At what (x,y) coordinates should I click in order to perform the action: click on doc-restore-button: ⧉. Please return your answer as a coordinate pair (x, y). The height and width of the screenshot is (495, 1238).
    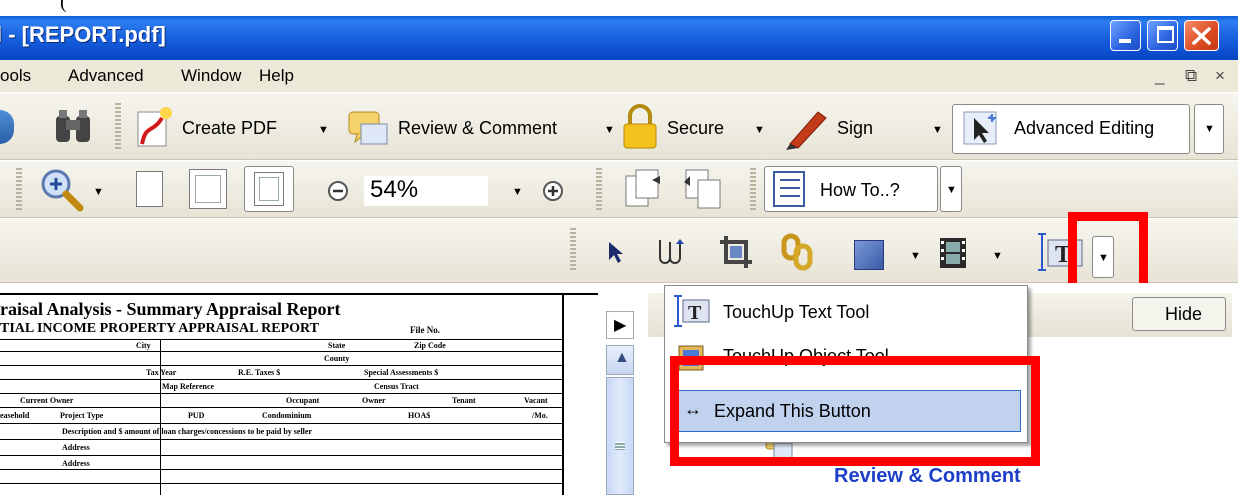
    Looking at the image, I should click on (1191, 76).